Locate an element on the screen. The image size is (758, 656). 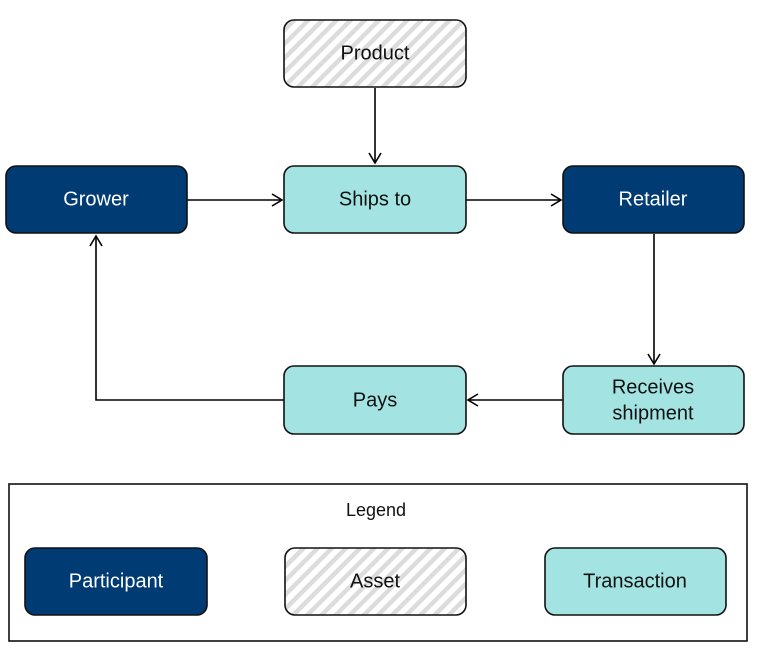
legend-participant-label: Participant is located at coordinates (116, 581).